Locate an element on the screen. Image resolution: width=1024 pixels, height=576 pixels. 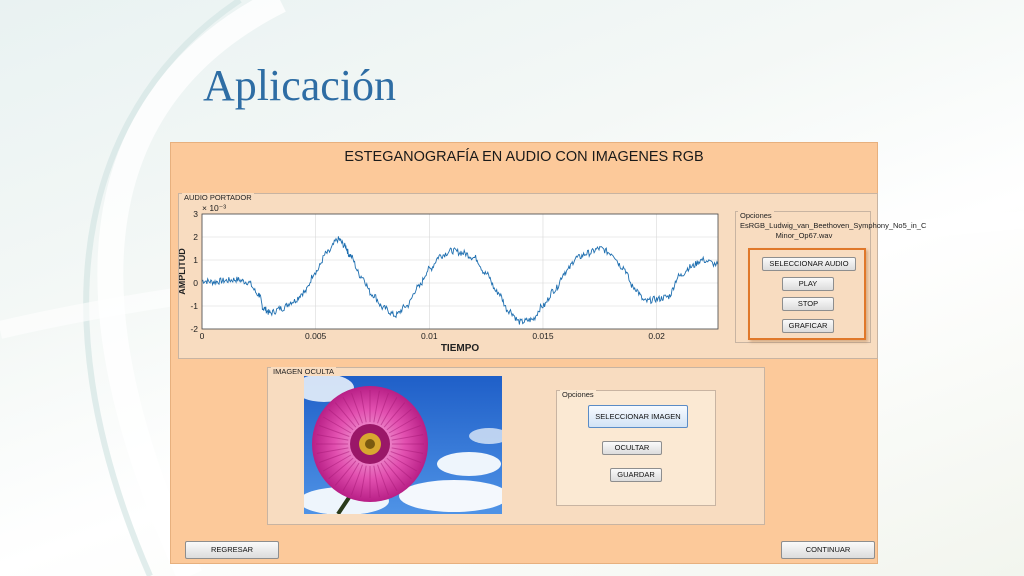
hide-button: OCULTAR is located at coordinates (632, 448).